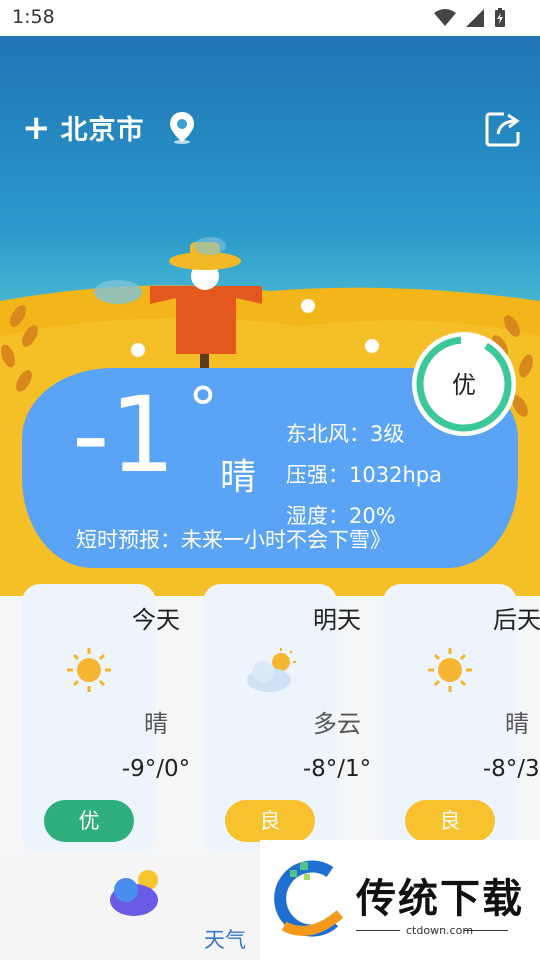 This screenshot has width=540, height=960. Describe the element at coordinates (106, 718) in the screenshot. I see `day-card-today: 今天 晴 -9°/0° 优` at that location.